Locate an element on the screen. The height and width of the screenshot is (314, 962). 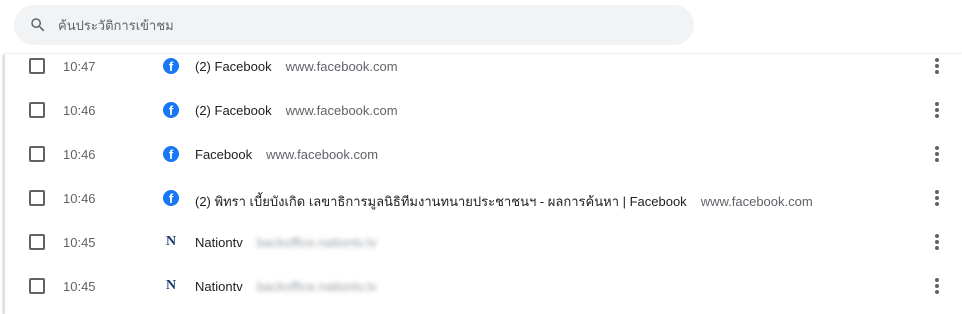
history-row: 10:46 f (2) Facebook www.facebook.com is located at coordinates (483, 110).